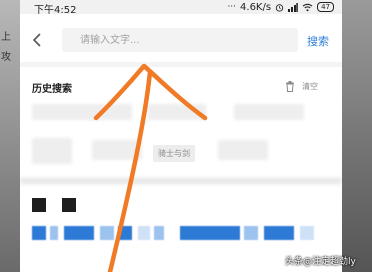 The image size is (372, 272). Describe the element at coordinates (320, 262) in the screenshot. I see `watermark: 头条@注定超劲ly` at that location.